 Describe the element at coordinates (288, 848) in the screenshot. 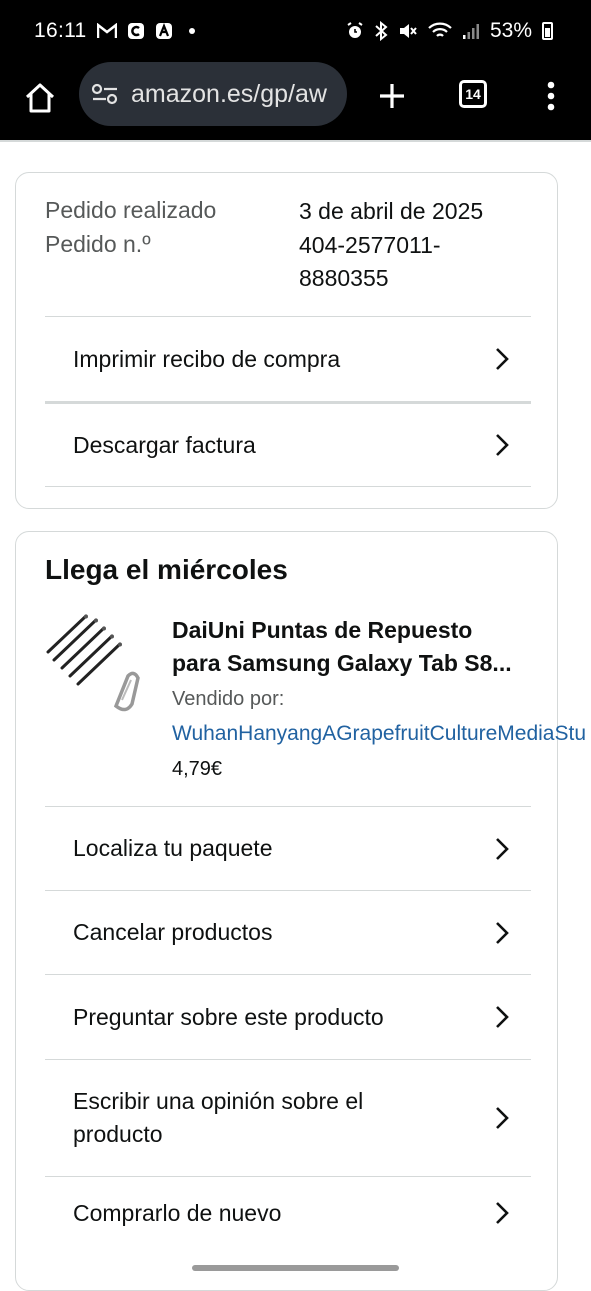

I see `track-package-row: Localiza tu paquete` at that location.